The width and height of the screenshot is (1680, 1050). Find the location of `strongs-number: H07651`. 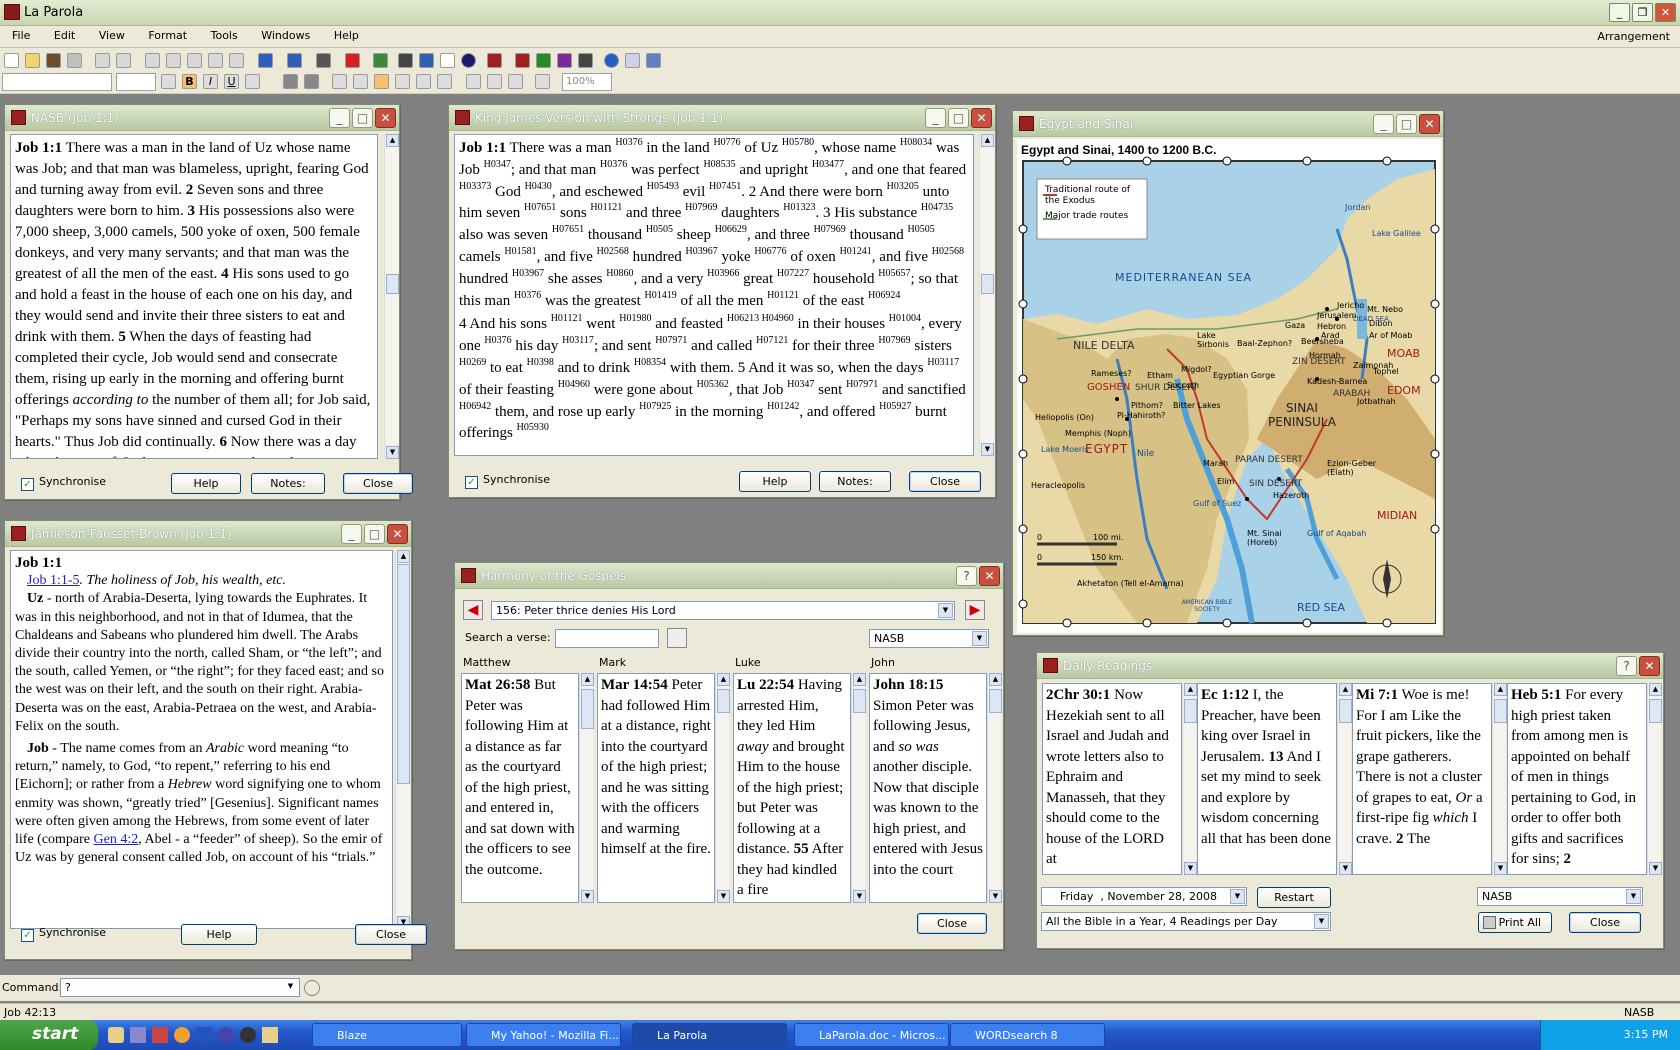

strongs-number: H07651 is located at coordinates (568, 229).